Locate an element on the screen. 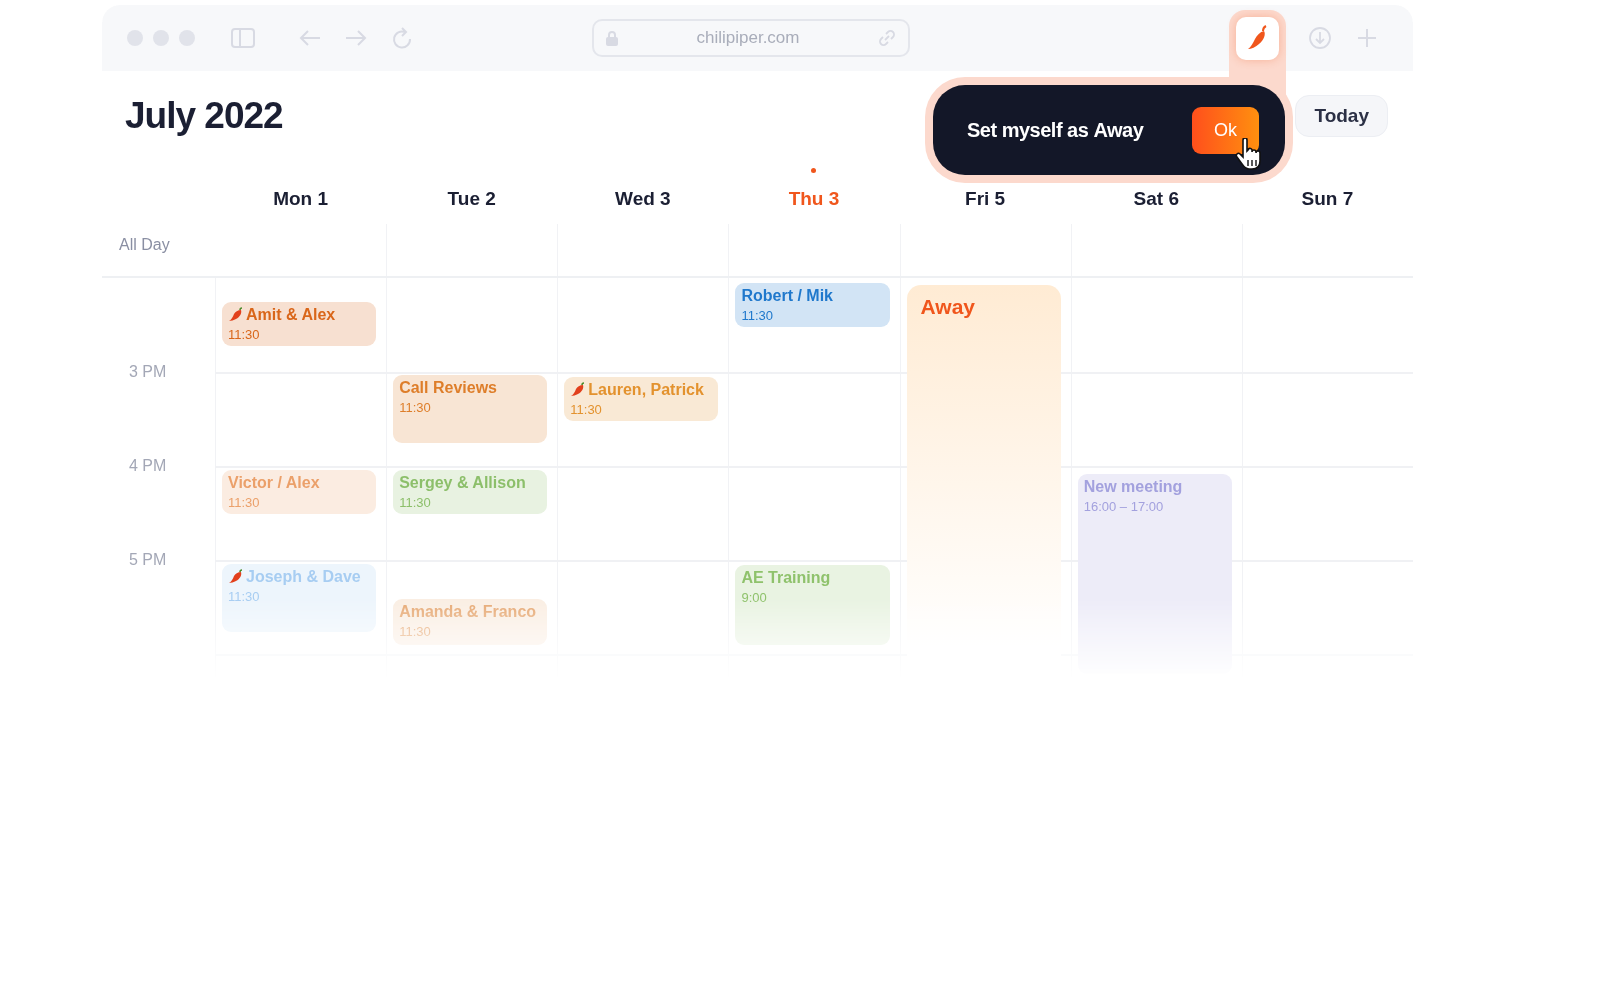 The width and height of the screenshot is (1600, 981). address-field: chilipiper.com is located at coordinates (751, 38).